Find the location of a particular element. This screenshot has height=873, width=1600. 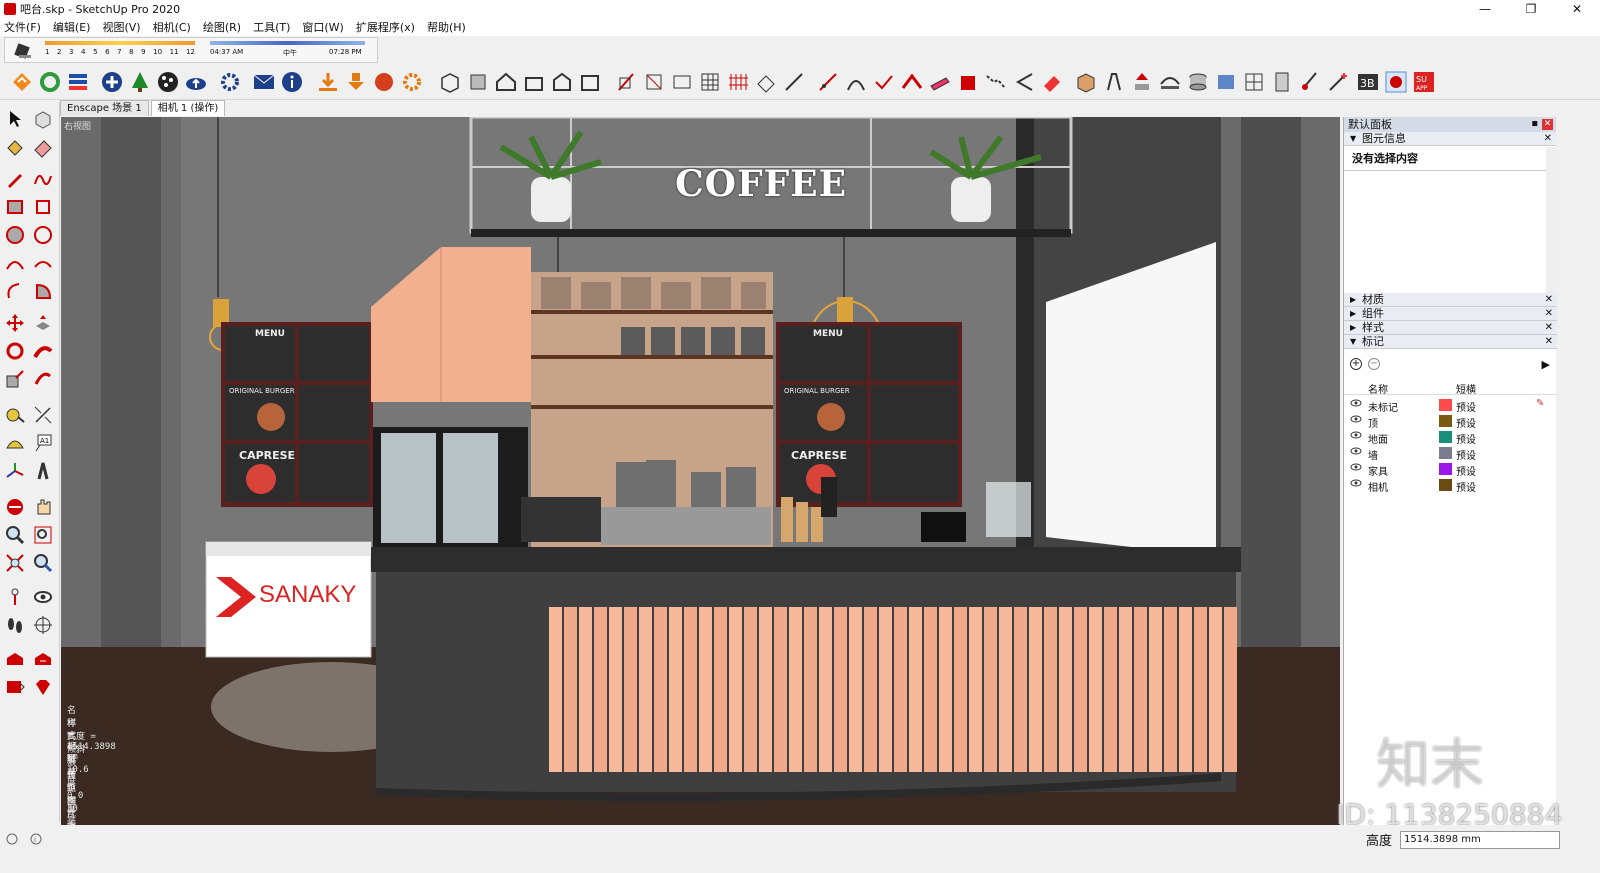

close-icon: ✕ is located at coordinates (1547, 124).